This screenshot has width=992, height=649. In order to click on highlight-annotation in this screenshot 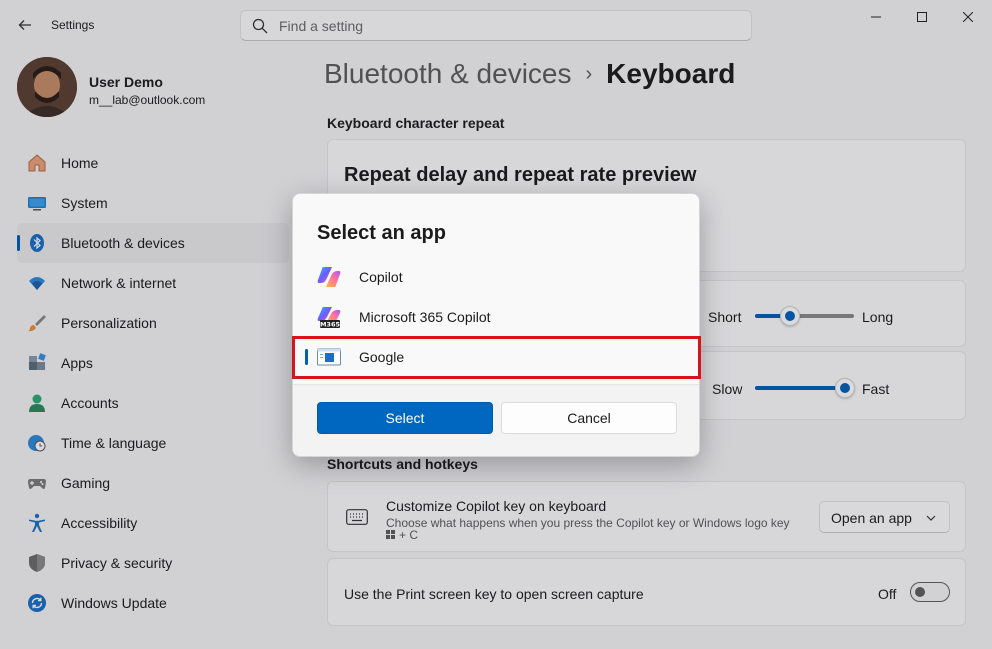, I will do `click(496, 357)`.